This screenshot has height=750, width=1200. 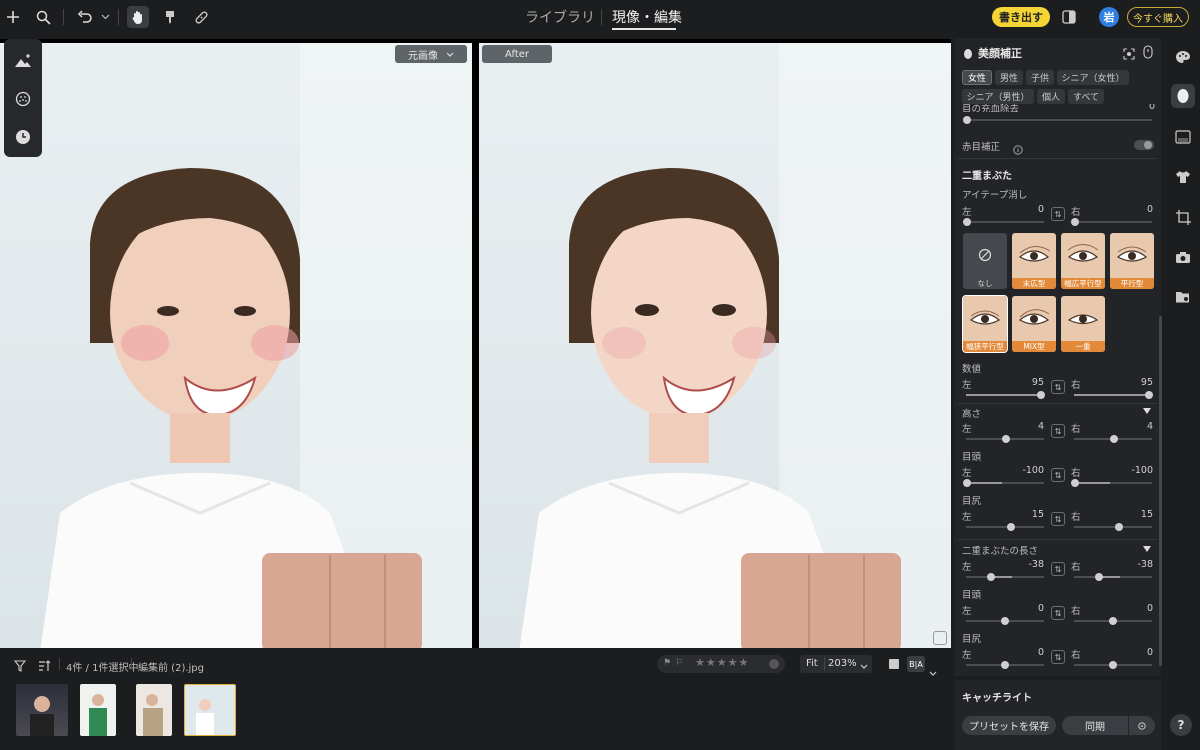 What do you see at coordinates (1018, 149) in the screenshot?
I see `info-icon` at bounding box center [1018, 149].